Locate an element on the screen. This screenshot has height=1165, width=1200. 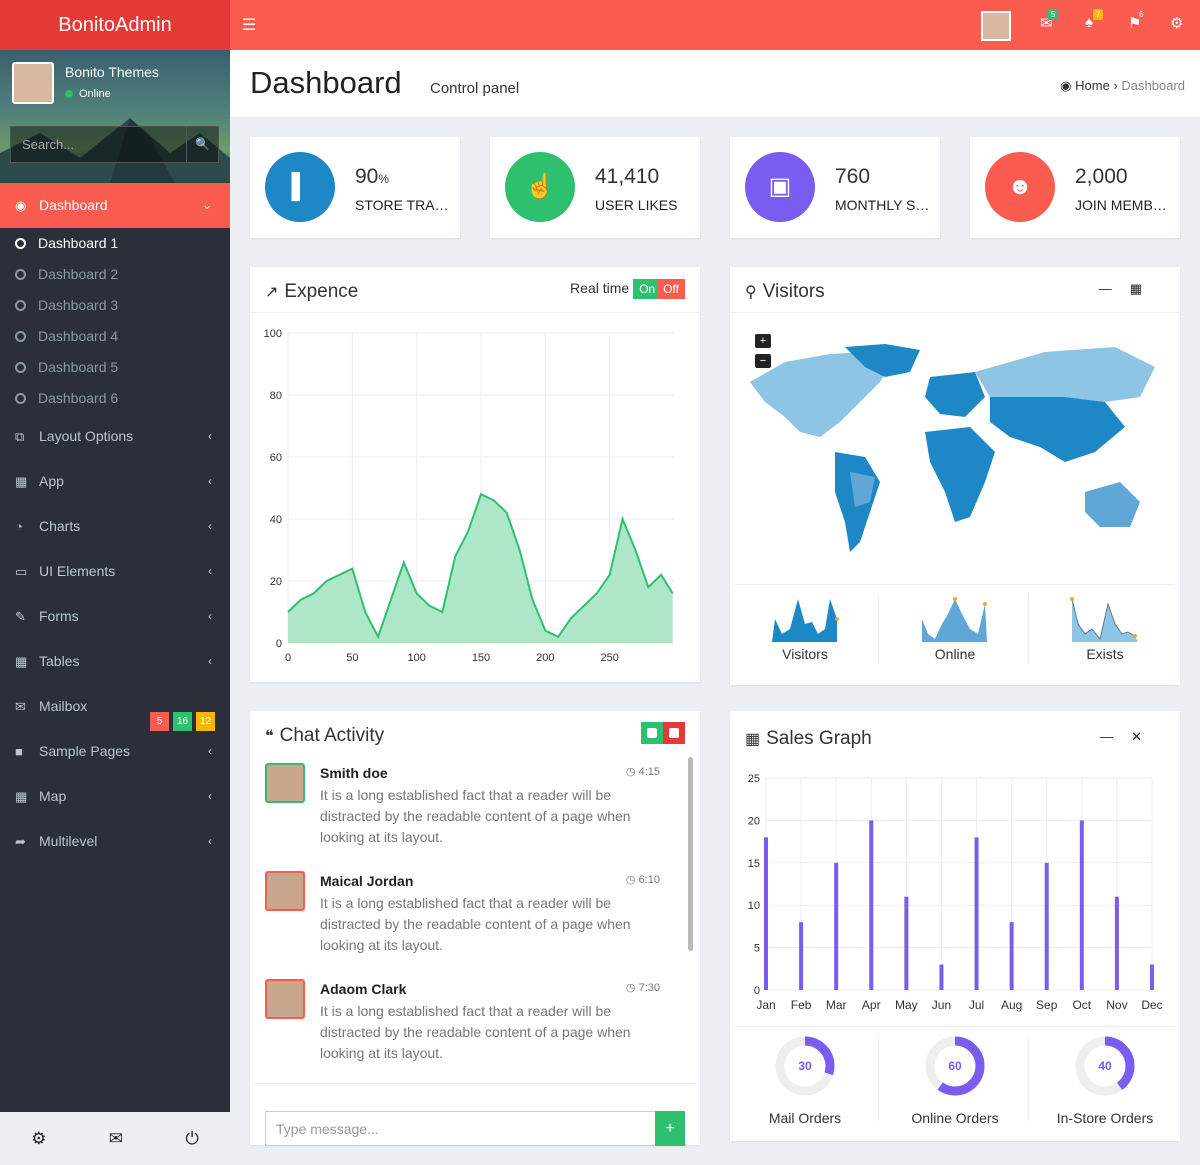
power-icon: ⏻ is located at coordinates (191, 1139).